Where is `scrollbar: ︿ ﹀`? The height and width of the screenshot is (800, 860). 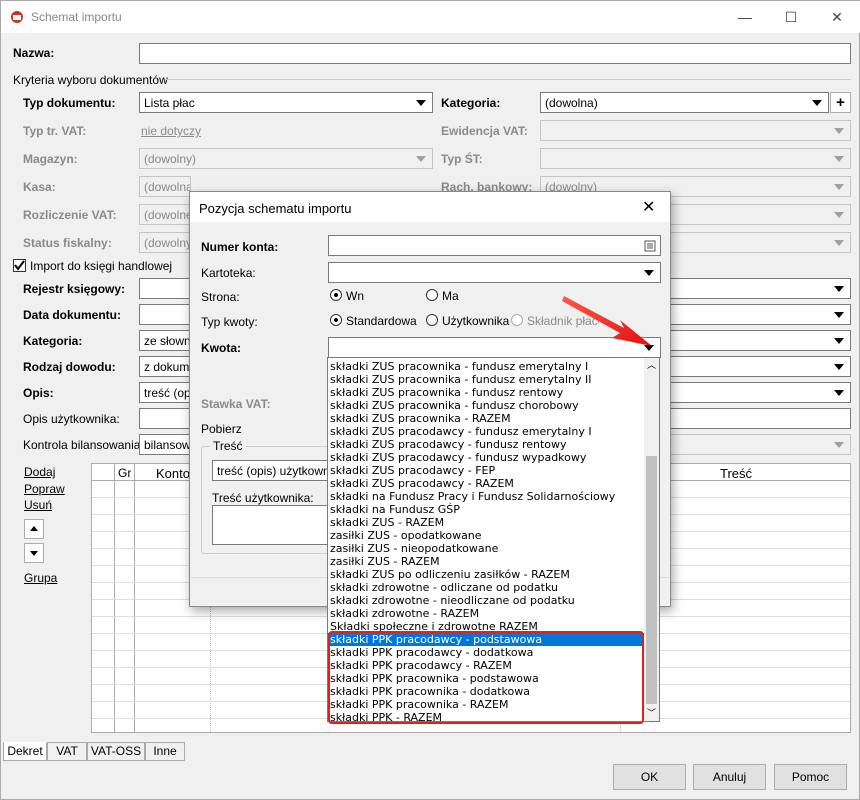
scrollbar: ︿ ﹀ is located at coordinates (651, 539).